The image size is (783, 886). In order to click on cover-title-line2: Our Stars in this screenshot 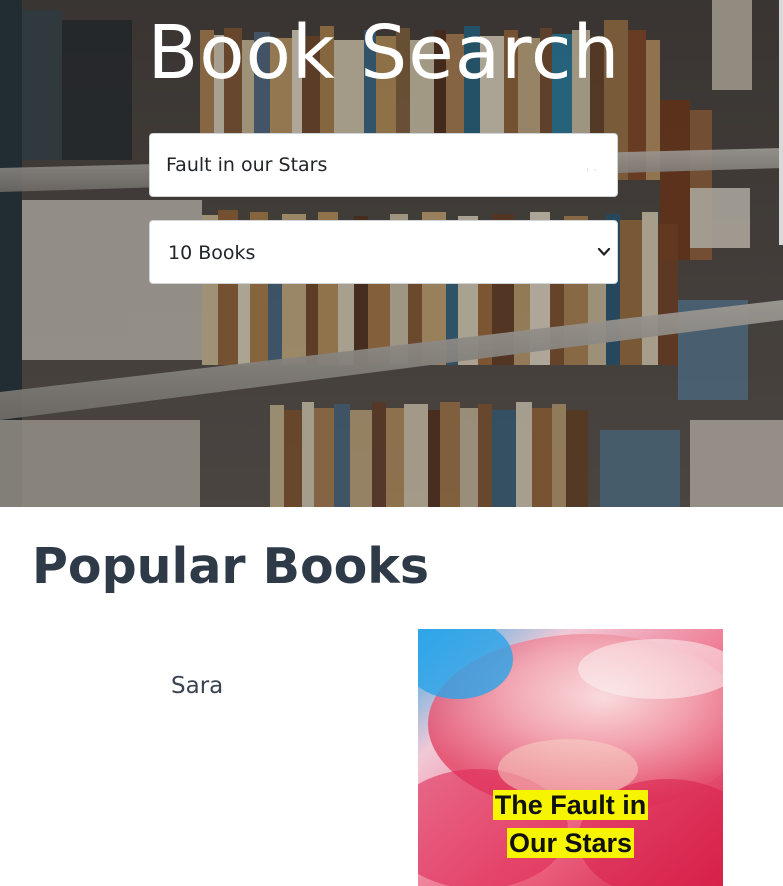, I will do `click(570, 843)`.